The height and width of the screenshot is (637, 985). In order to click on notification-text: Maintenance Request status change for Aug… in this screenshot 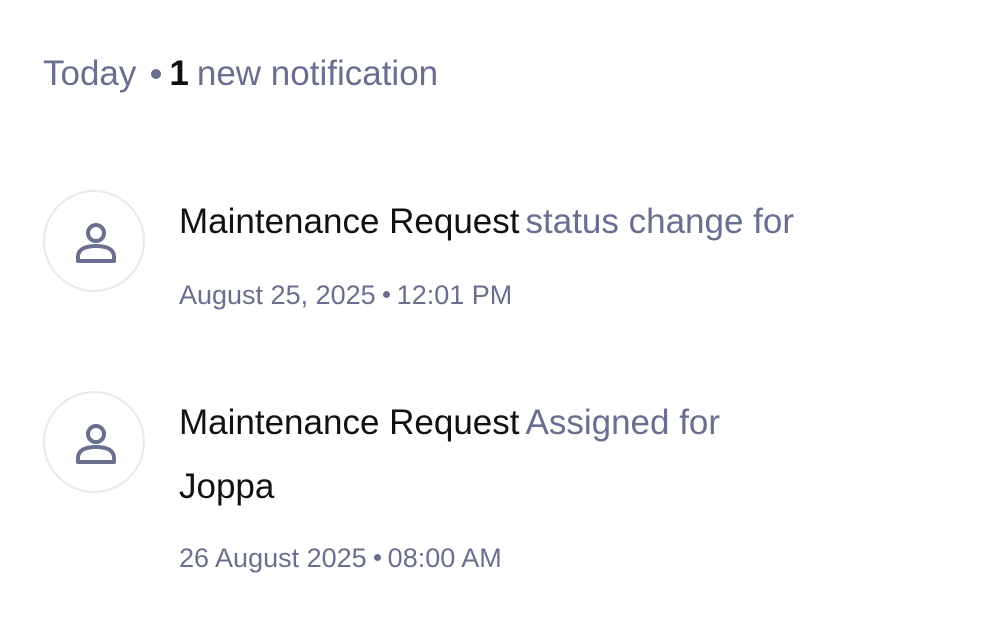, I will do `click(559, 256)`.